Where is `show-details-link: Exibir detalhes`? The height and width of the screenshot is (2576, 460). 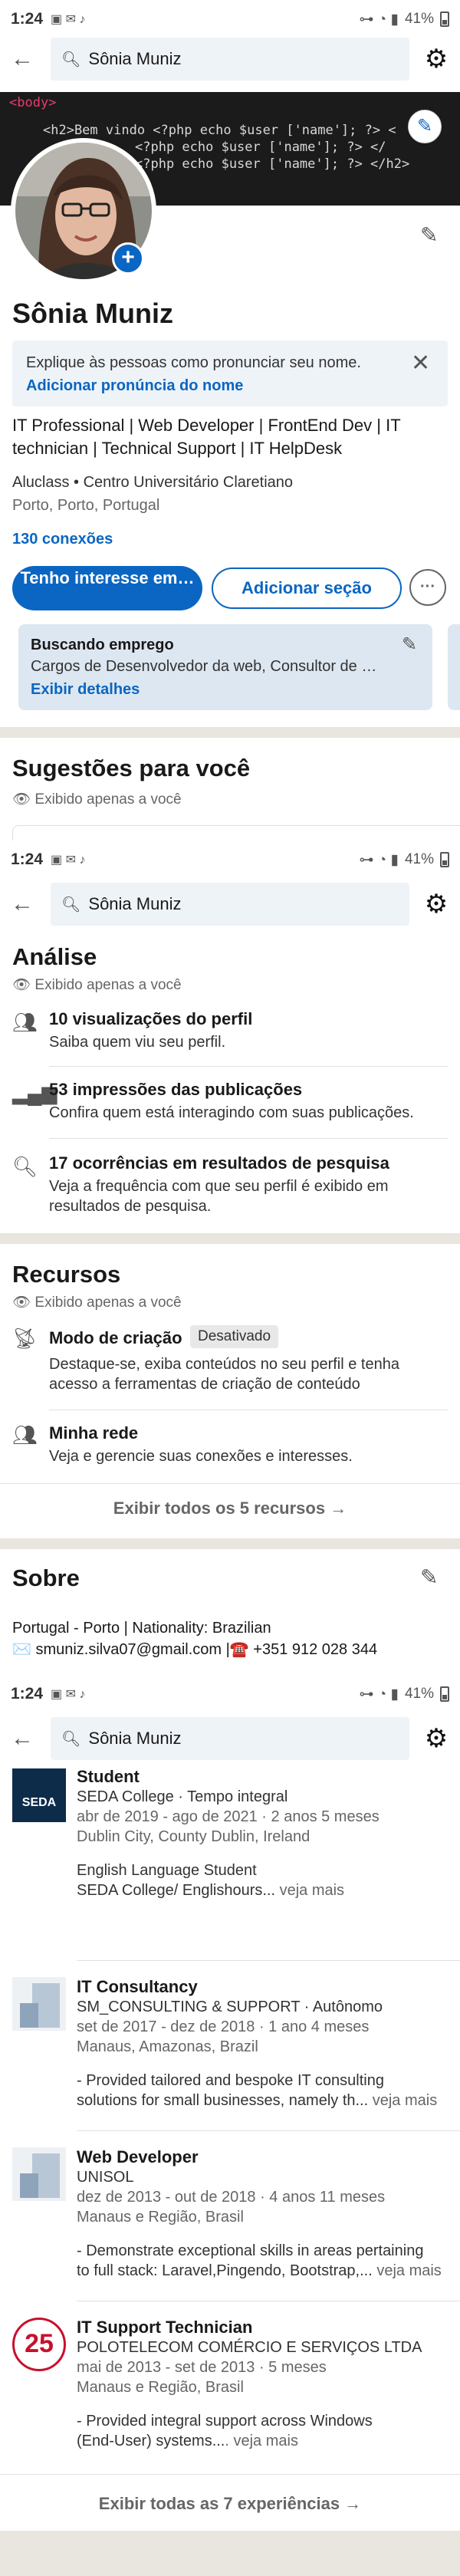
show-details-link: Exibir detalhes is located at coordinates (85, 690).